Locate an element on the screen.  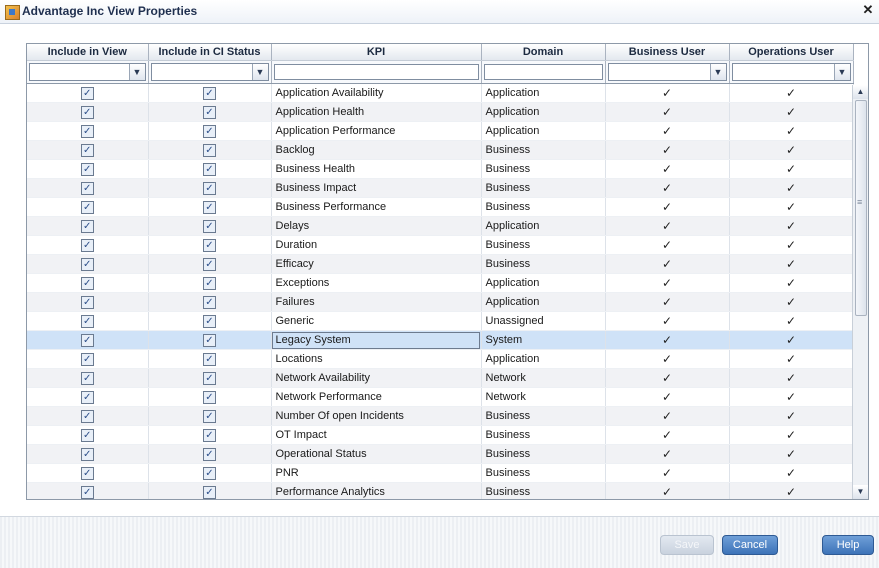
scroll-up-arrow-icon: ▲ is located at coordinates (860, 92).